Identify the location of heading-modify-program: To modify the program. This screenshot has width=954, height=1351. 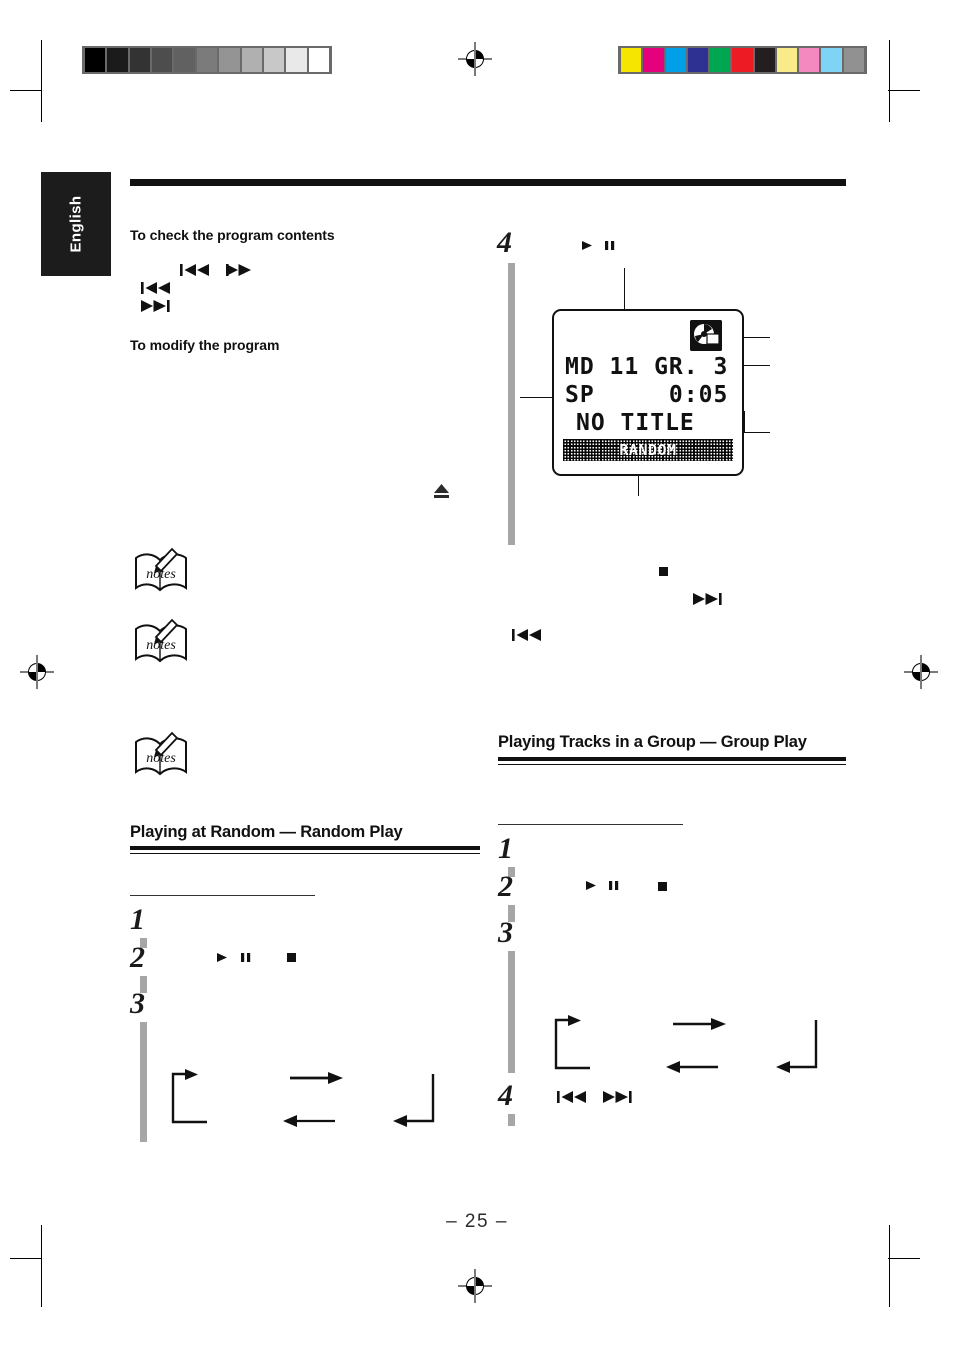
(205, 345).